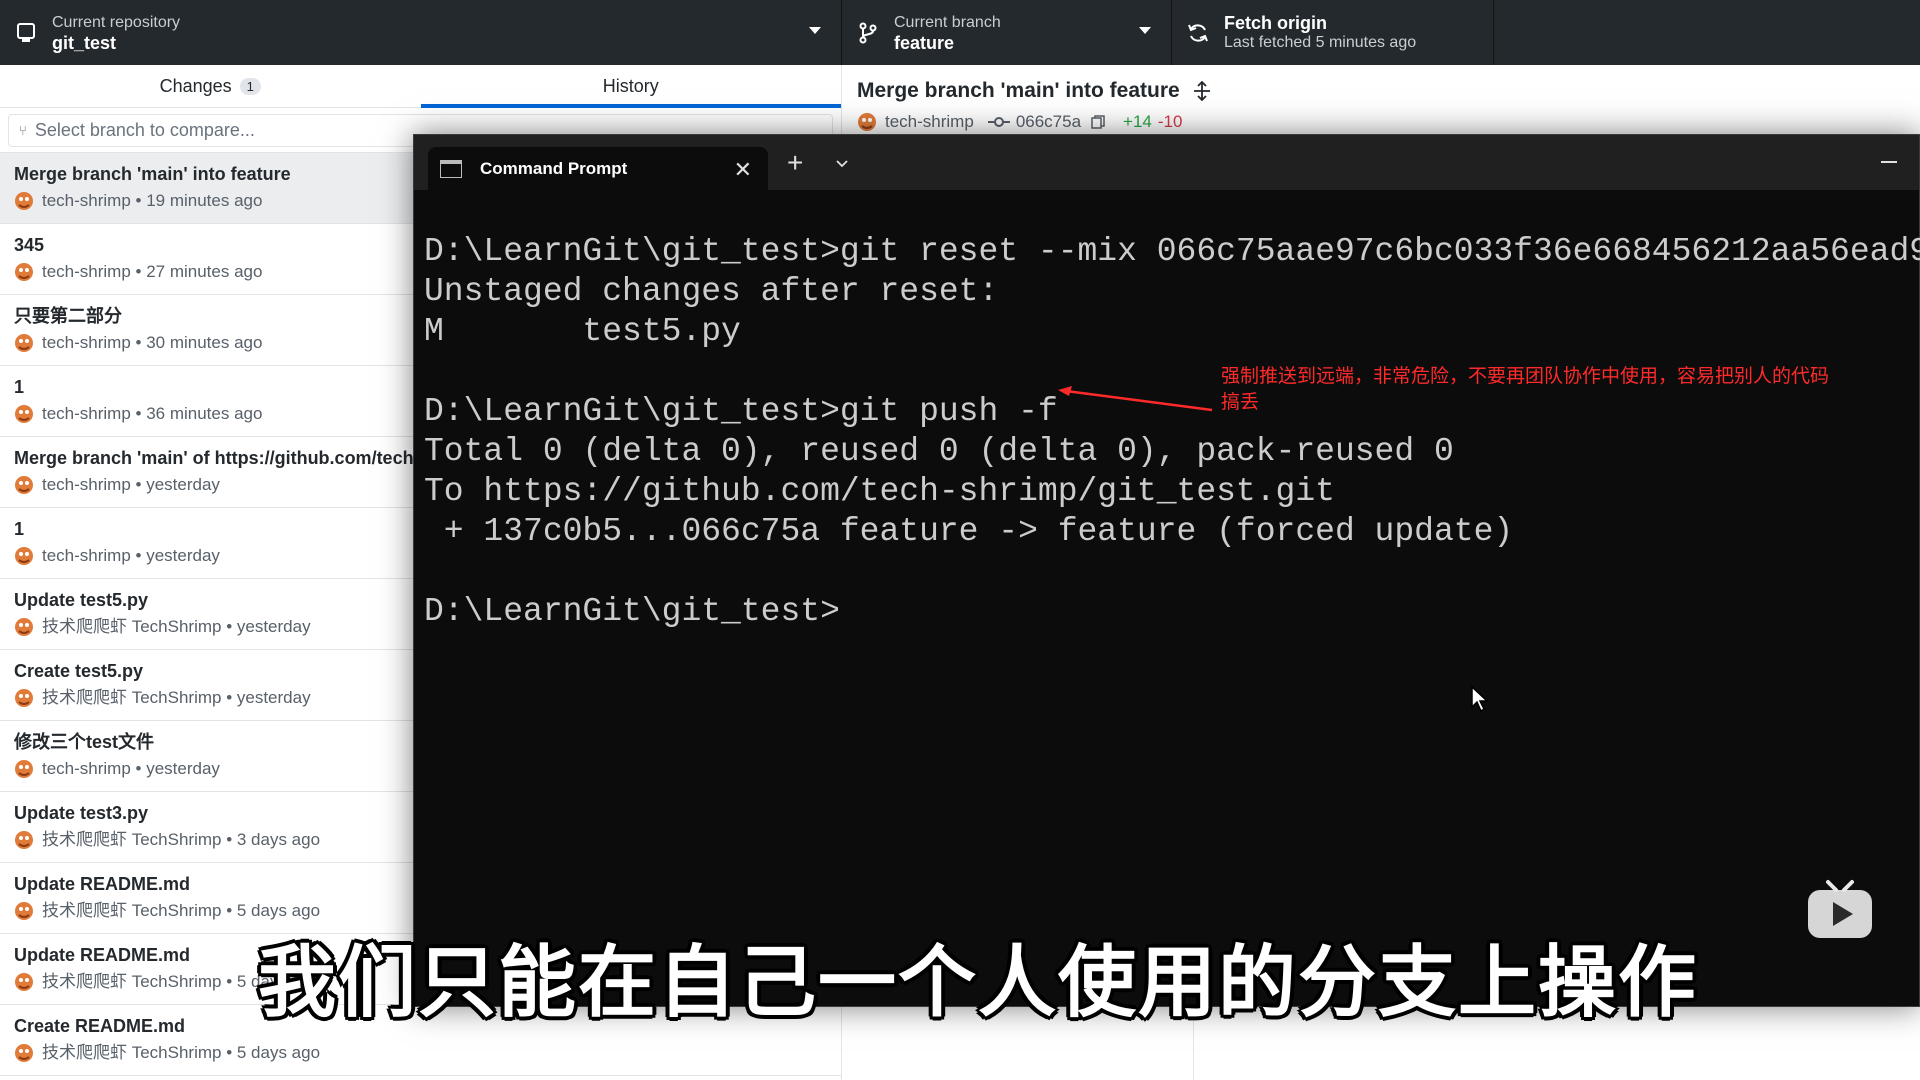  What do you see at coordinates (868, 33) in the screenshot?
I see `branch-icon` at bounding box center [868, 33].